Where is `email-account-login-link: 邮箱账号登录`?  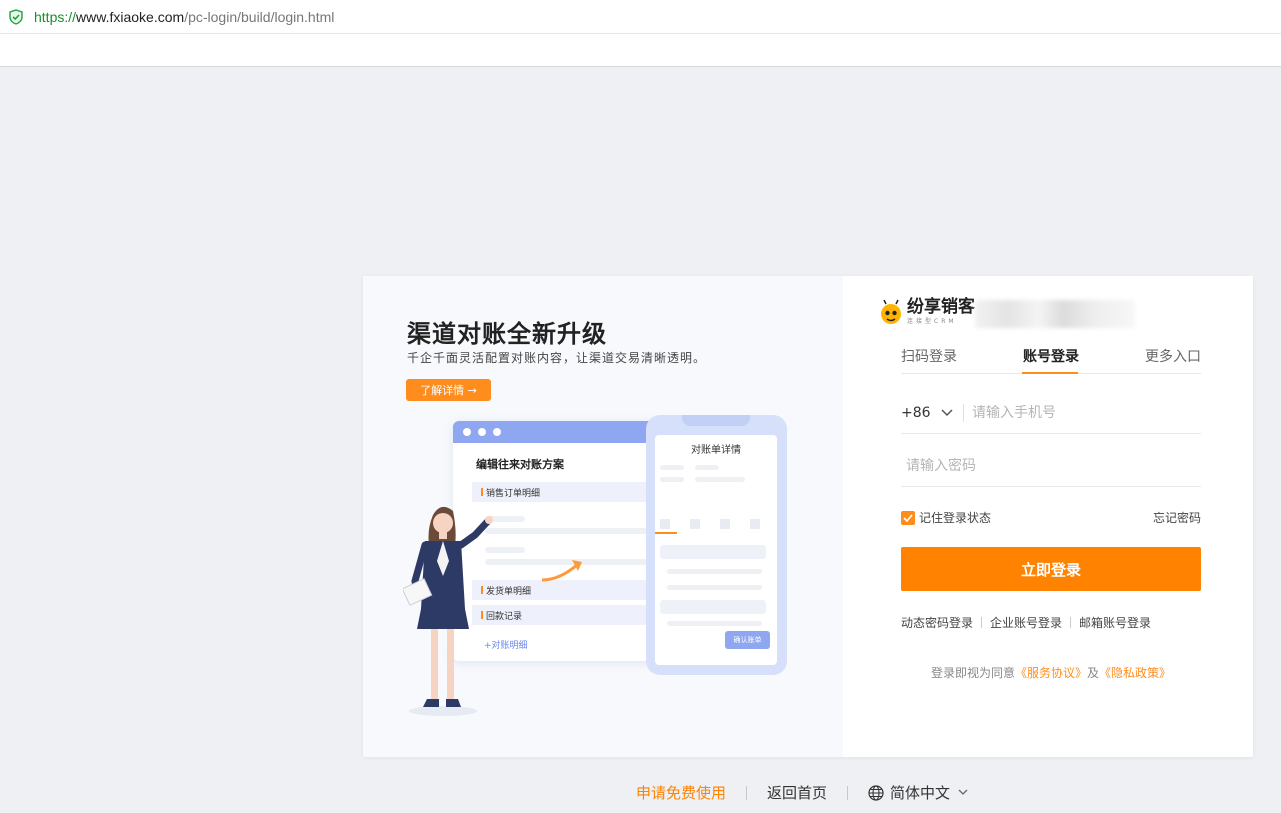 email-account-login-link: 邮箱账号登录 is located at coordinates (1115, 622).